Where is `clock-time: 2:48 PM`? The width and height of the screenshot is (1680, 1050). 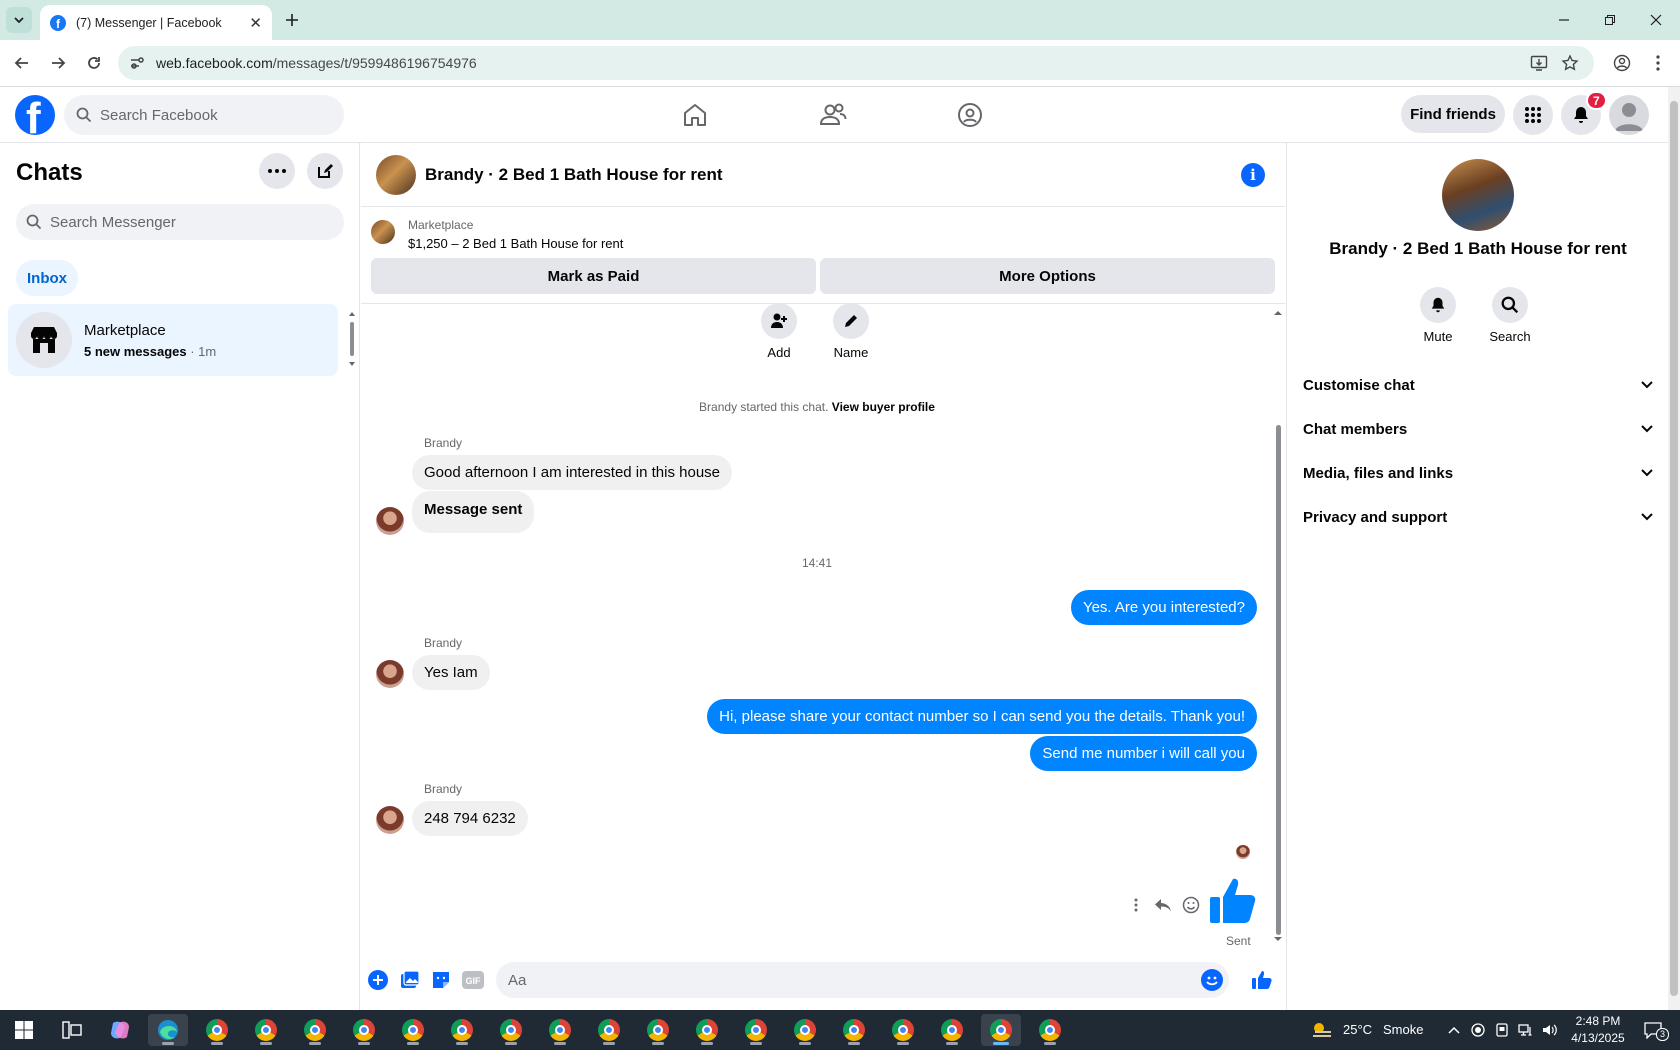
clock-time: 2:48 PM is located at coordinates (1598, 1021).